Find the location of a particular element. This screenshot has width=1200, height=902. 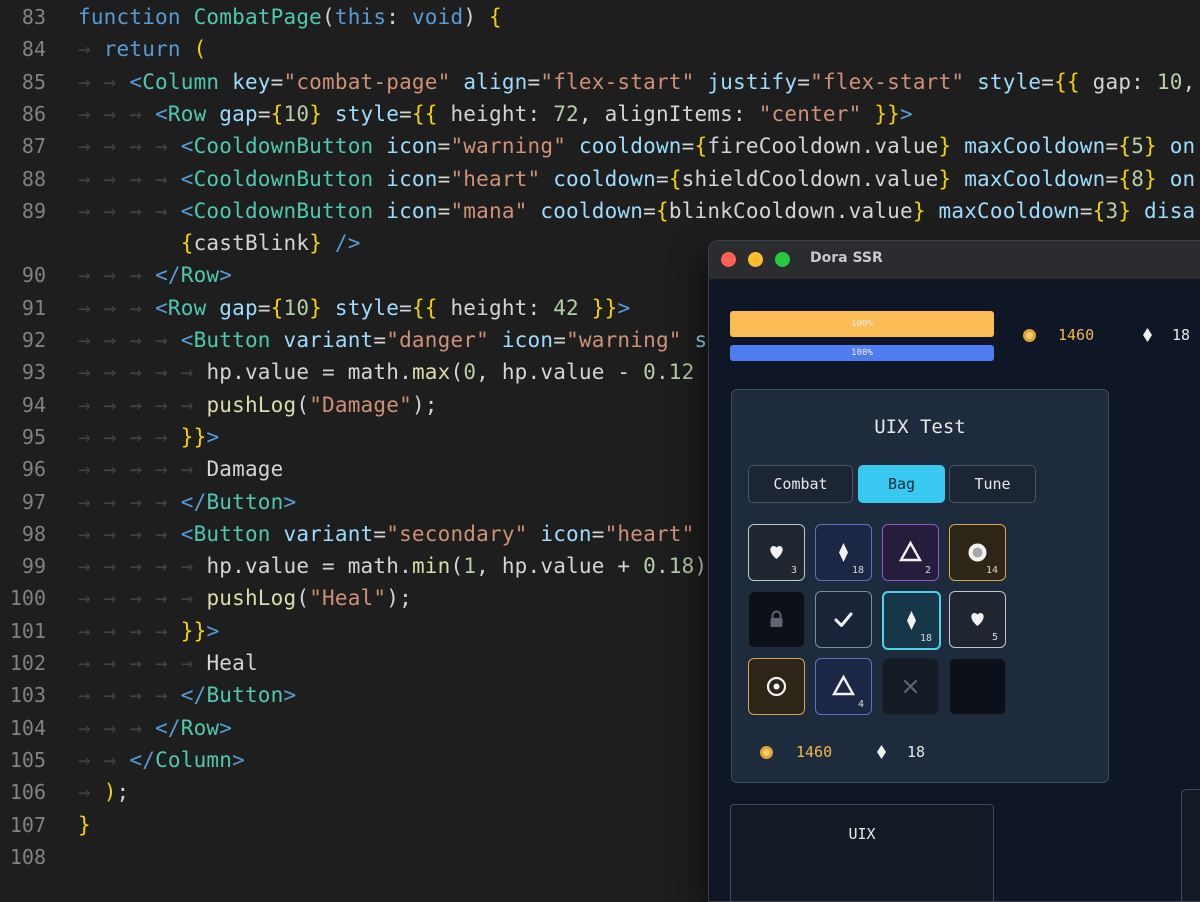

code-token: "secondary" is located at coordinates (463, 533).